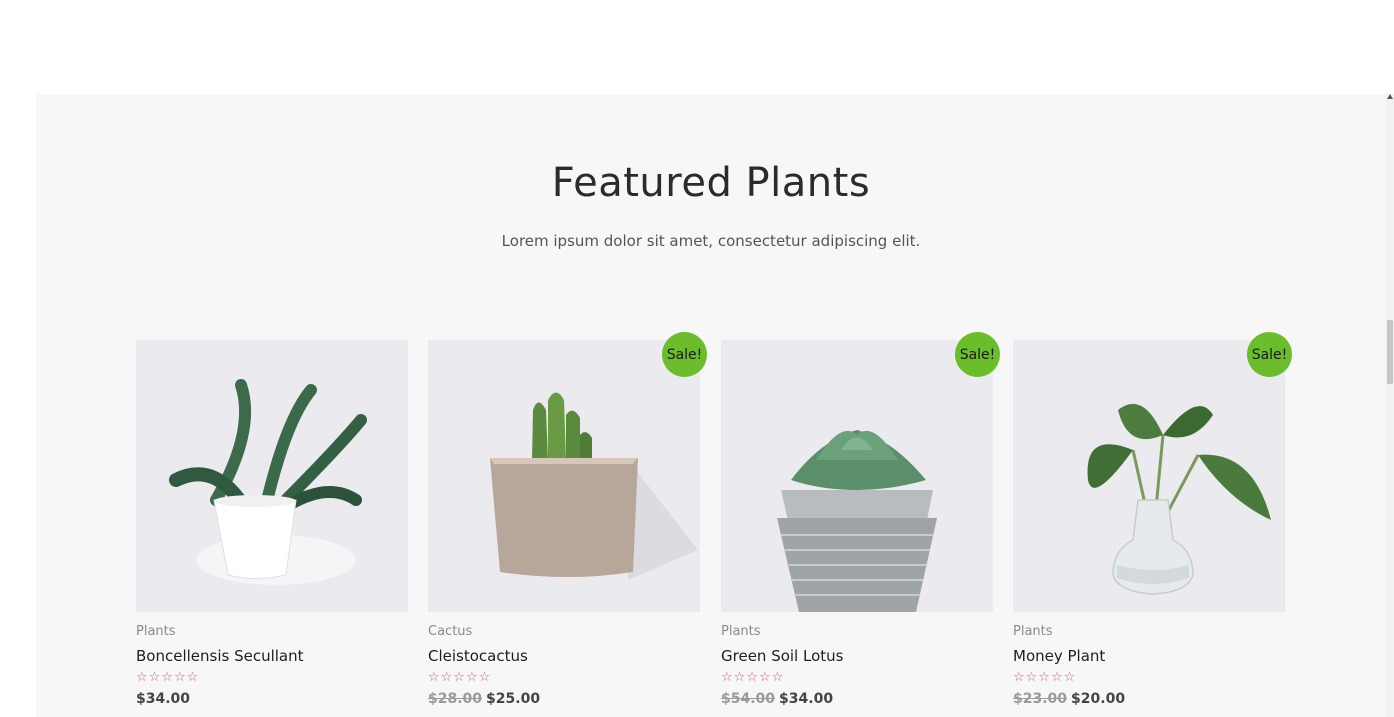 This screenshot has height=717, width=1394. I want to click on original-price: $28.00, so click(455, 699).